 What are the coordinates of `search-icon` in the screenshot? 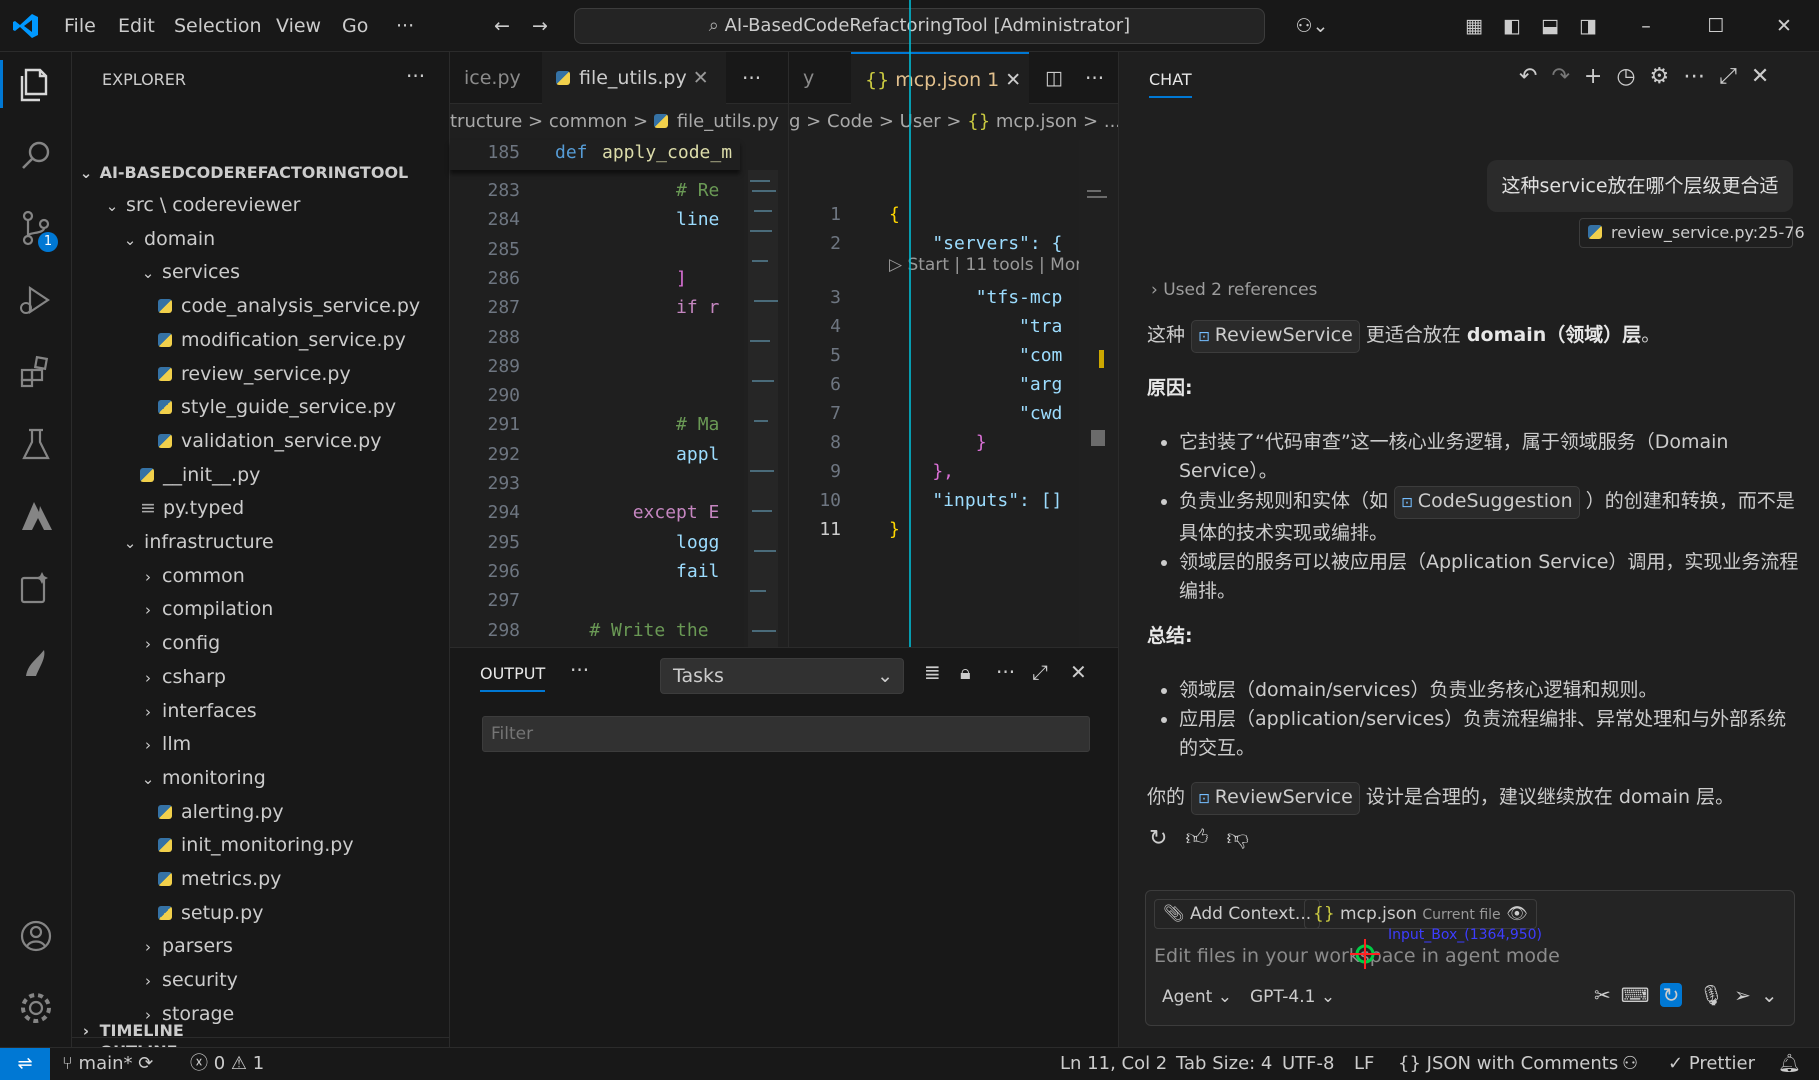 It's located at (36, 156).